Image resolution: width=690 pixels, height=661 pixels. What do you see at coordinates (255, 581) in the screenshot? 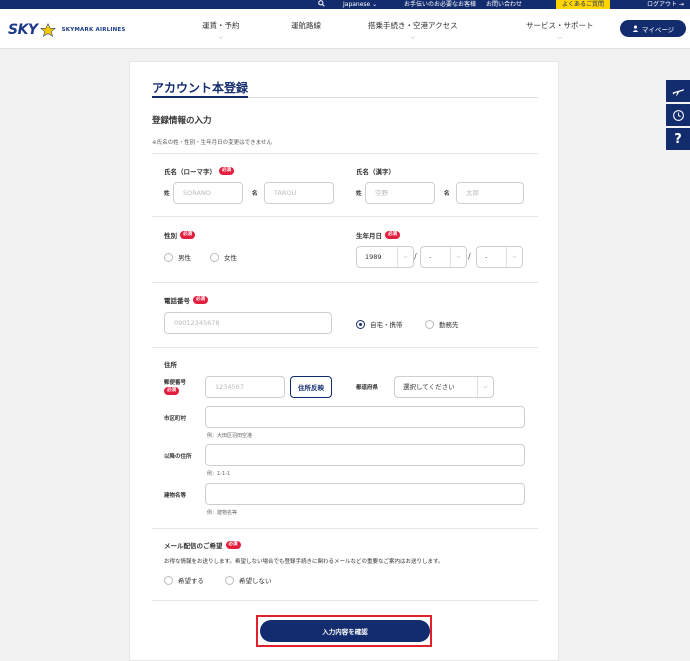
I see `radio-label: 希望しない` at bounding box center [255, 581].